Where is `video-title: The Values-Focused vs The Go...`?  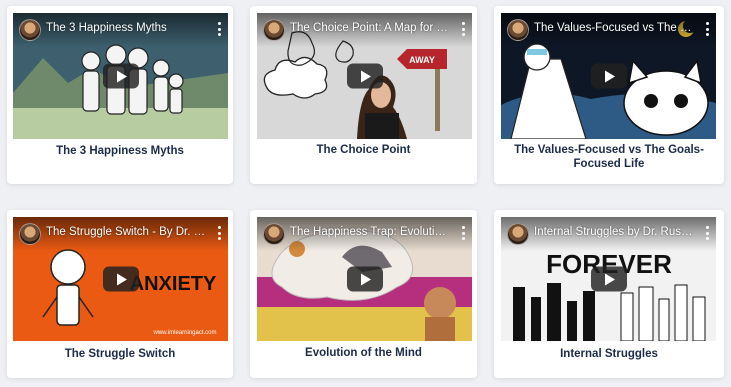
video-title: The Values-Focused vs The Go... is located at coordinates (614, 28).